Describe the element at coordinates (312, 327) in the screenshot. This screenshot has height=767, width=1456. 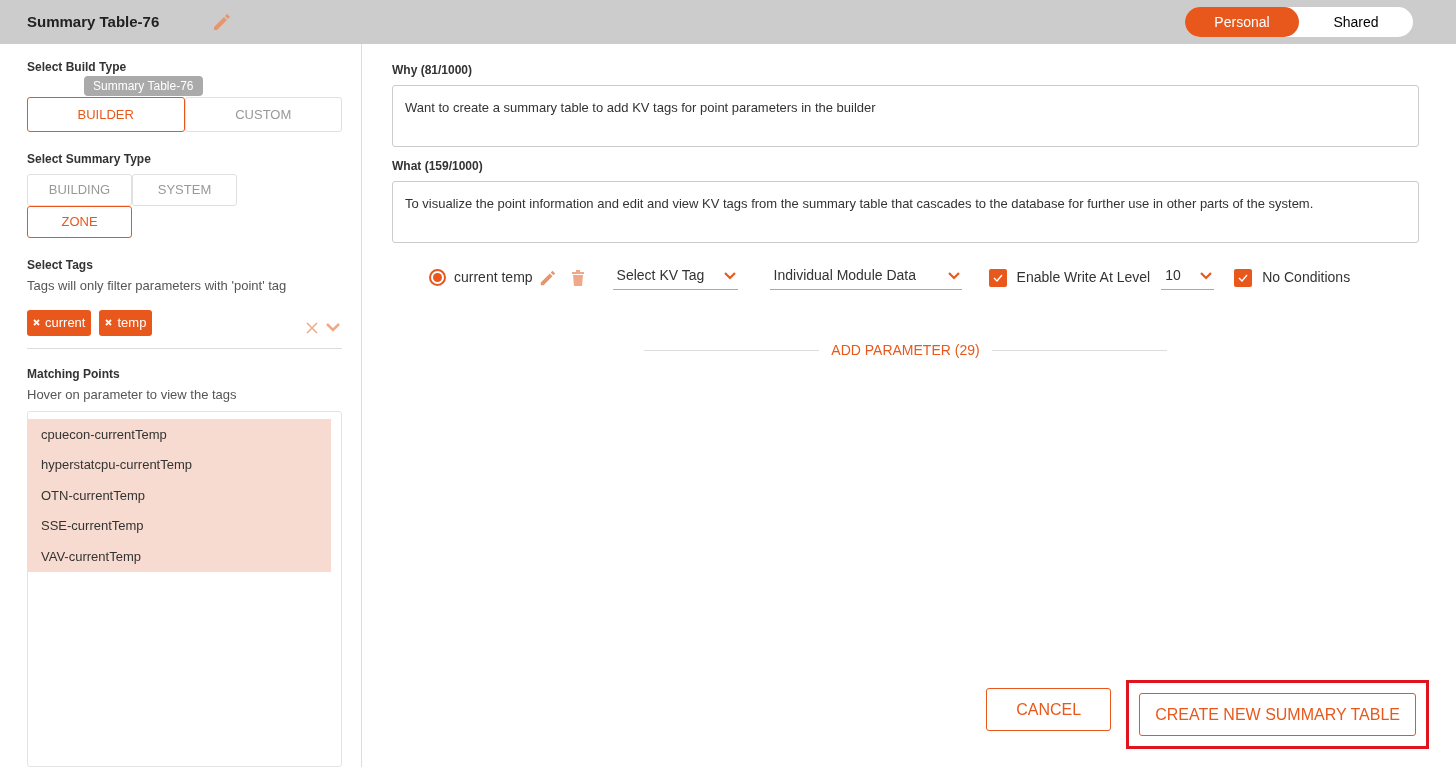
I see `clear-icon` at that location.